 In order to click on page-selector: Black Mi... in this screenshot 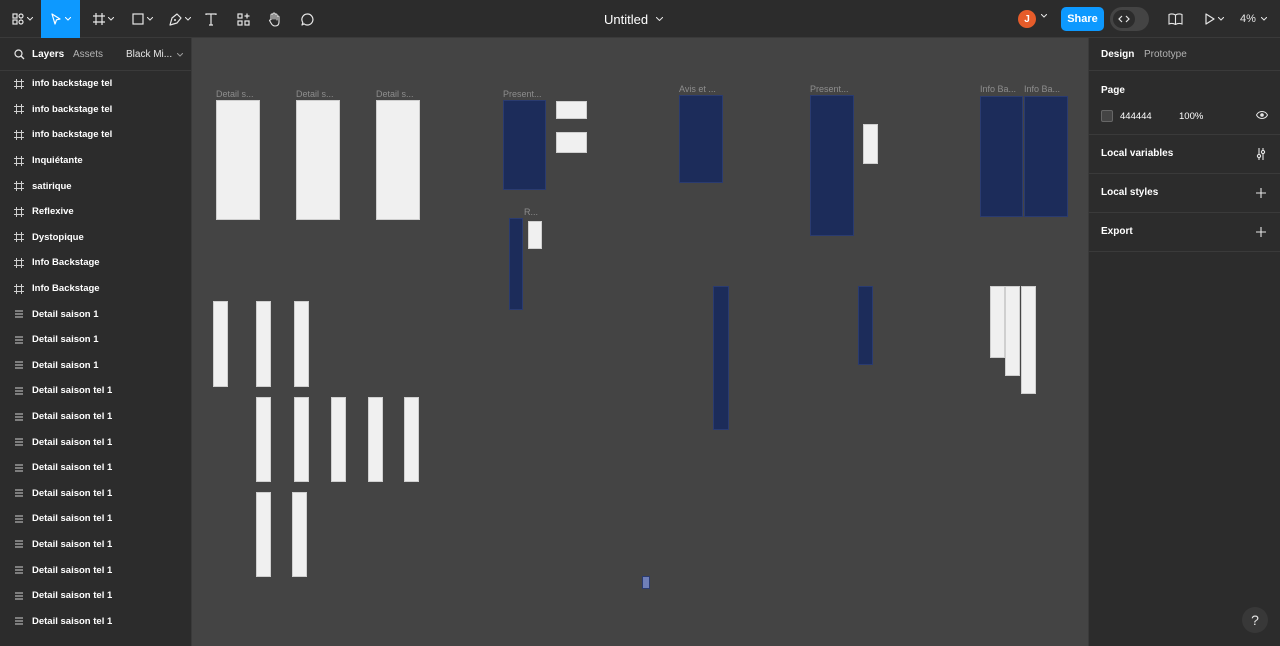, I will do `click(155, 54)`.